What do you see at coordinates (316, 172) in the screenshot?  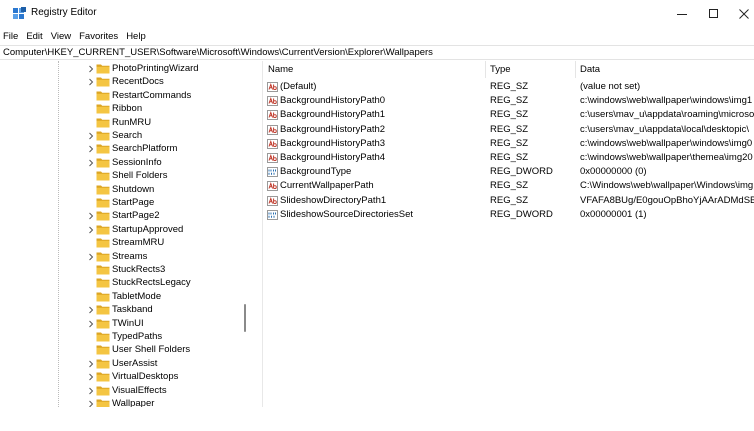 I see `value-name: BackgroundType` at bounding box center [316, 172].